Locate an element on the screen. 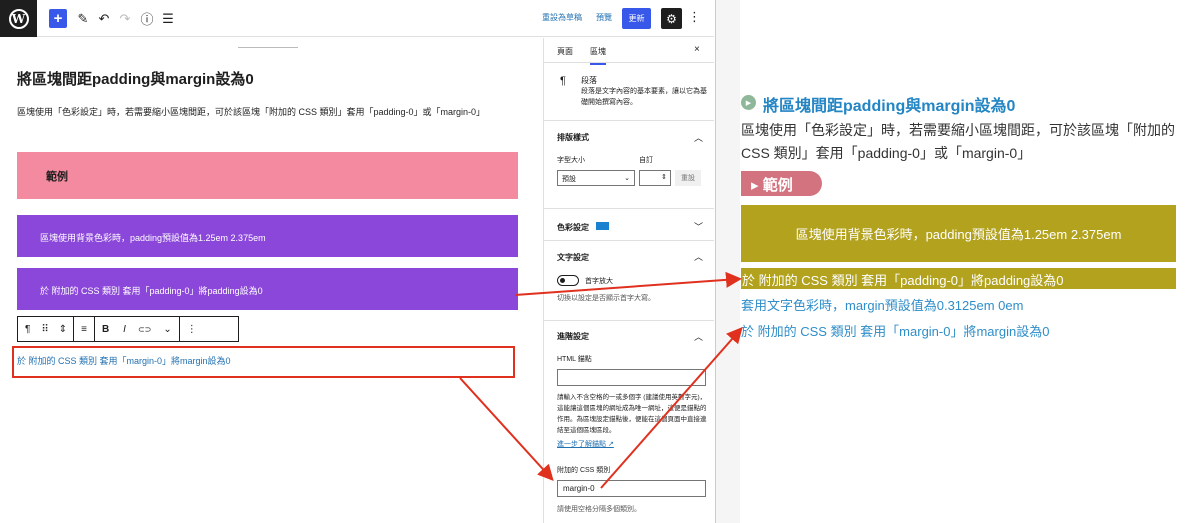 The width and height of the screenshot is (1200, 523). preview-olive-block-padding-0: 於 附加的 CSS 類別 套用「padding-0」將padding設為0 is located at coordinates (958, 278).